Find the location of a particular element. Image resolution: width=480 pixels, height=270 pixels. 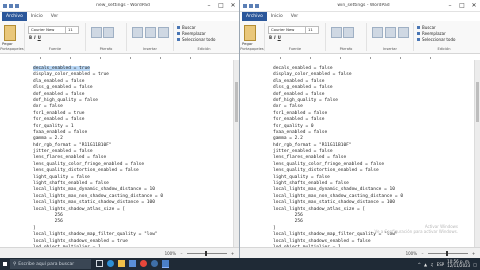

wordpad-taskbar-icon is located at coordinates (165, 264).